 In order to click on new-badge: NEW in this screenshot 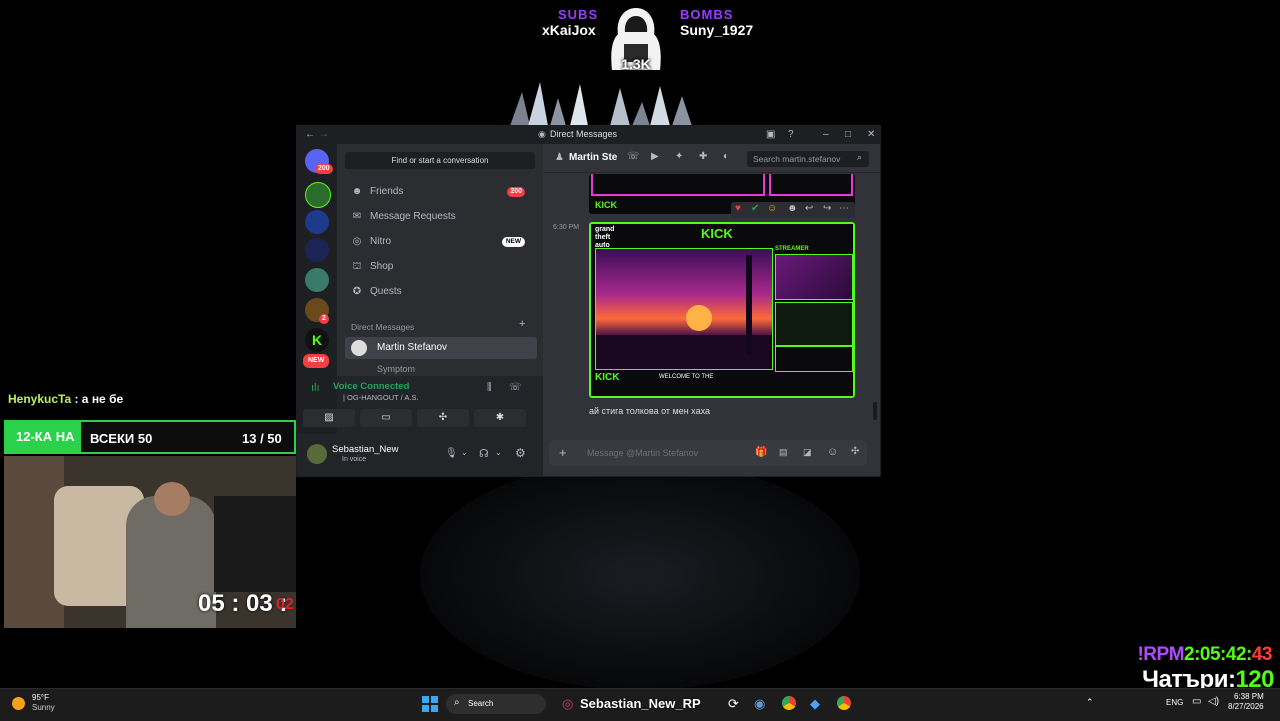, I will do `click(316, 361)`.